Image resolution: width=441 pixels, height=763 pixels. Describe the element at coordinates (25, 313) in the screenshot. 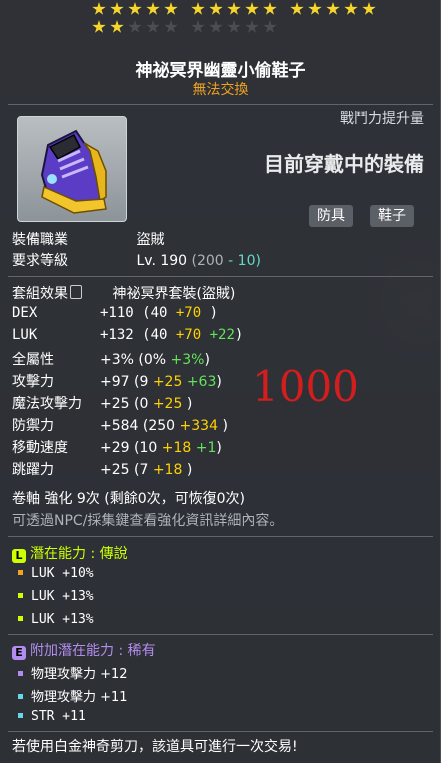

I see `stat-name: DEX` at that location.